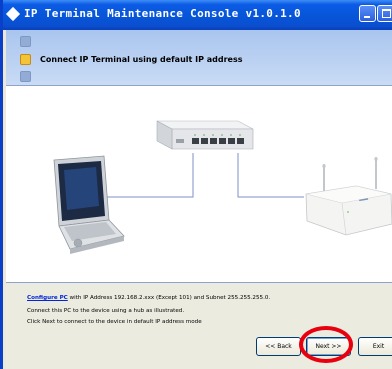  I want to click on network-cables, so click(204, 175).